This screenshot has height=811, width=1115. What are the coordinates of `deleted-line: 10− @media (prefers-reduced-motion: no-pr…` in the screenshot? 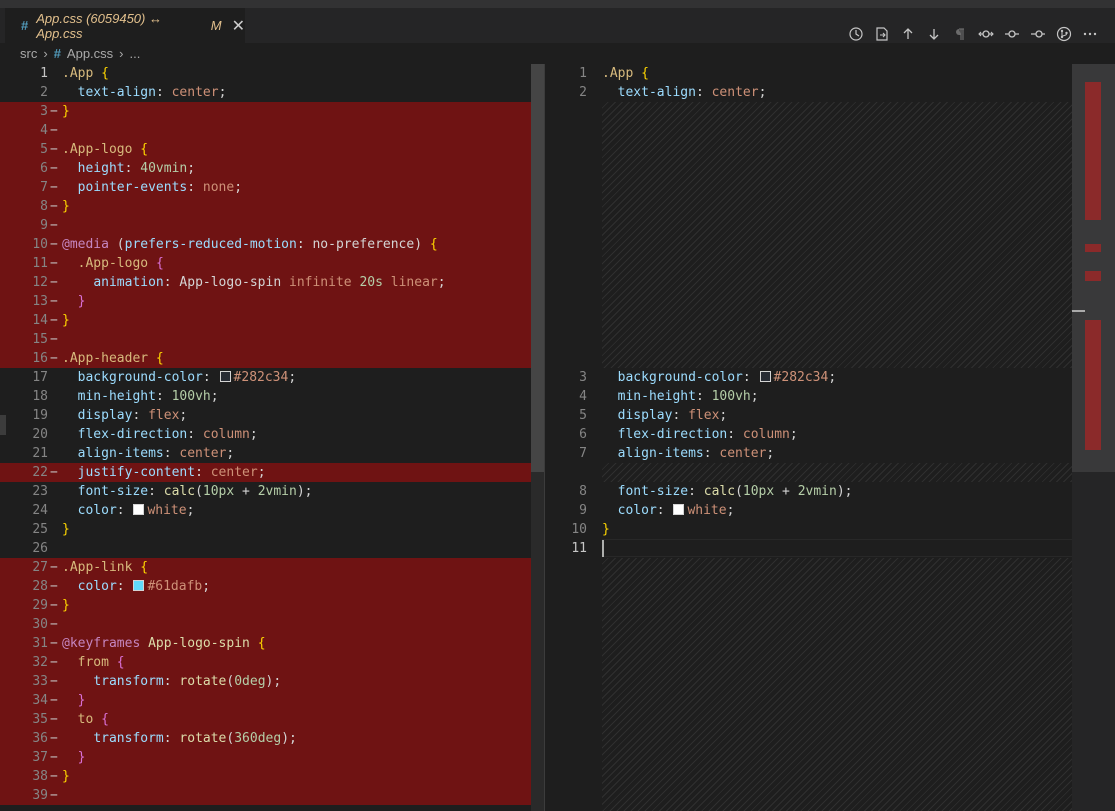 It's located at (272, 244).